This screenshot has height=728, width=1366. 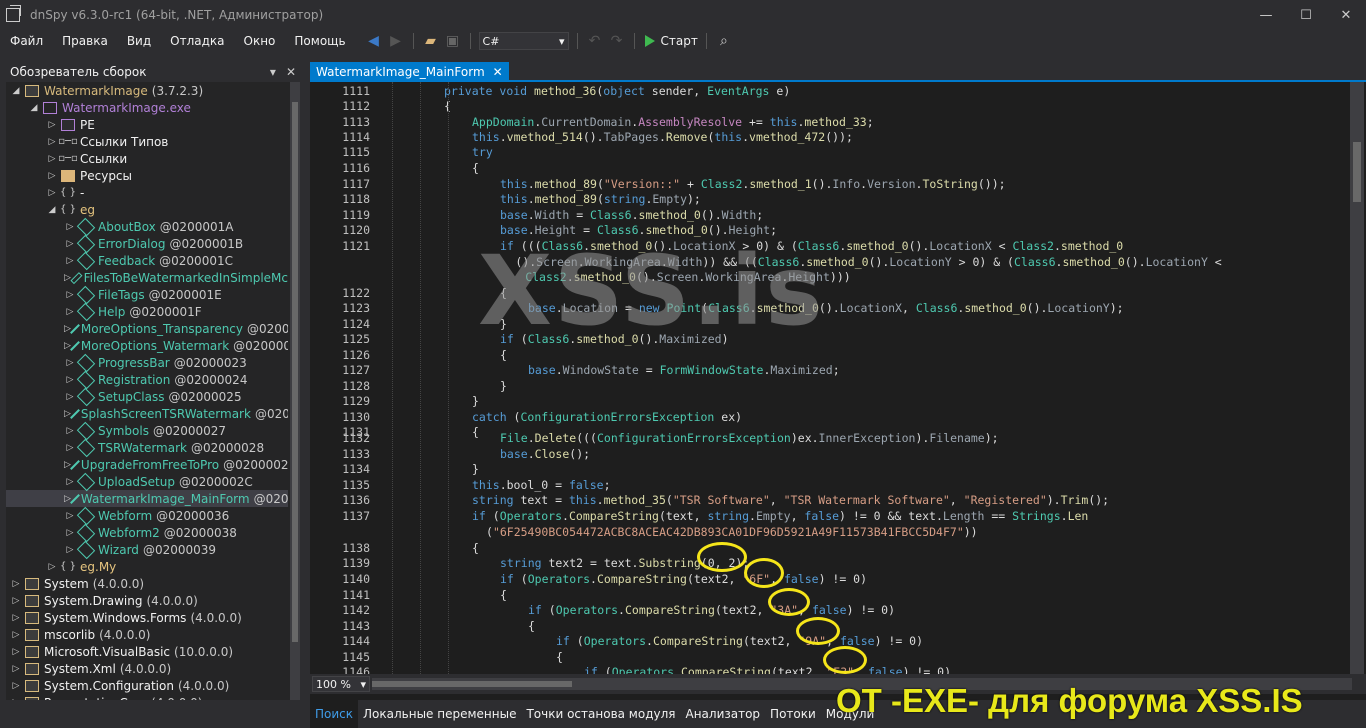 I want to click on tree-node: ▷ mscorlib (4.0.0.0), so click(x=147, y=634).